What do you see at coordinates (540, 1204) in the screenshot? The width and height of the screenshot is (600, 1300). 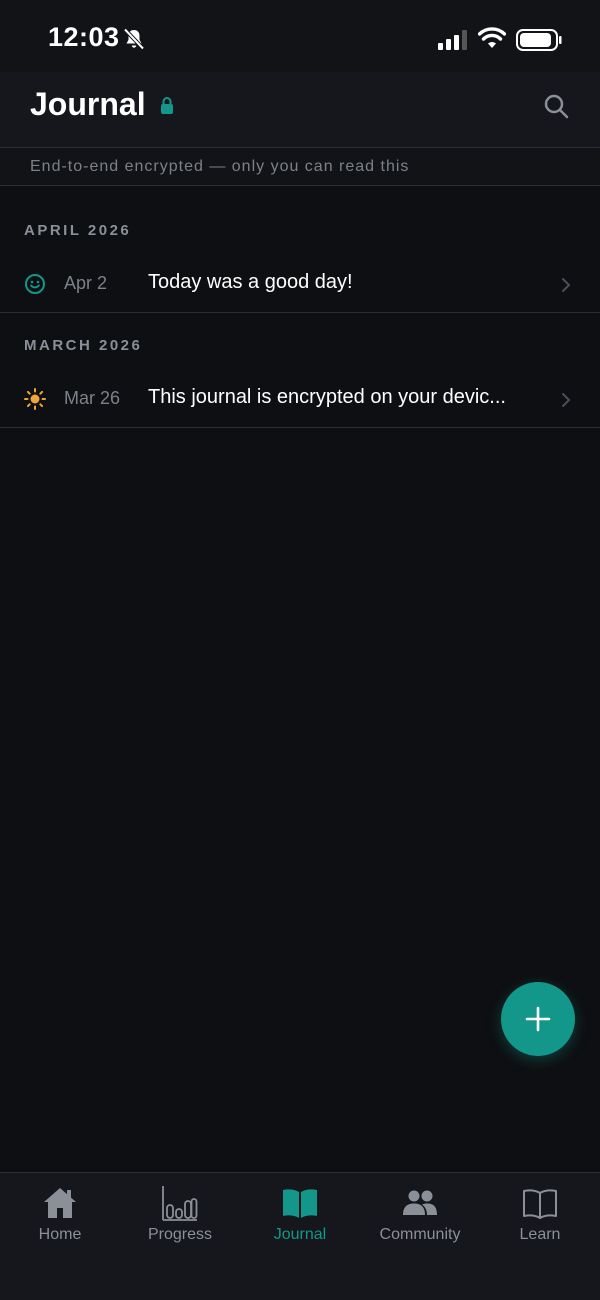 I see `open-book-icon` at bounding box center [540, 1204].